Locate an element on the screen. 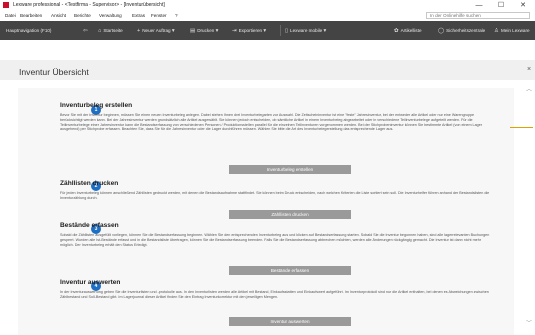 The image size is (535, 335). scroll-up-icon: ︿ is located at coordinates (529, 88).